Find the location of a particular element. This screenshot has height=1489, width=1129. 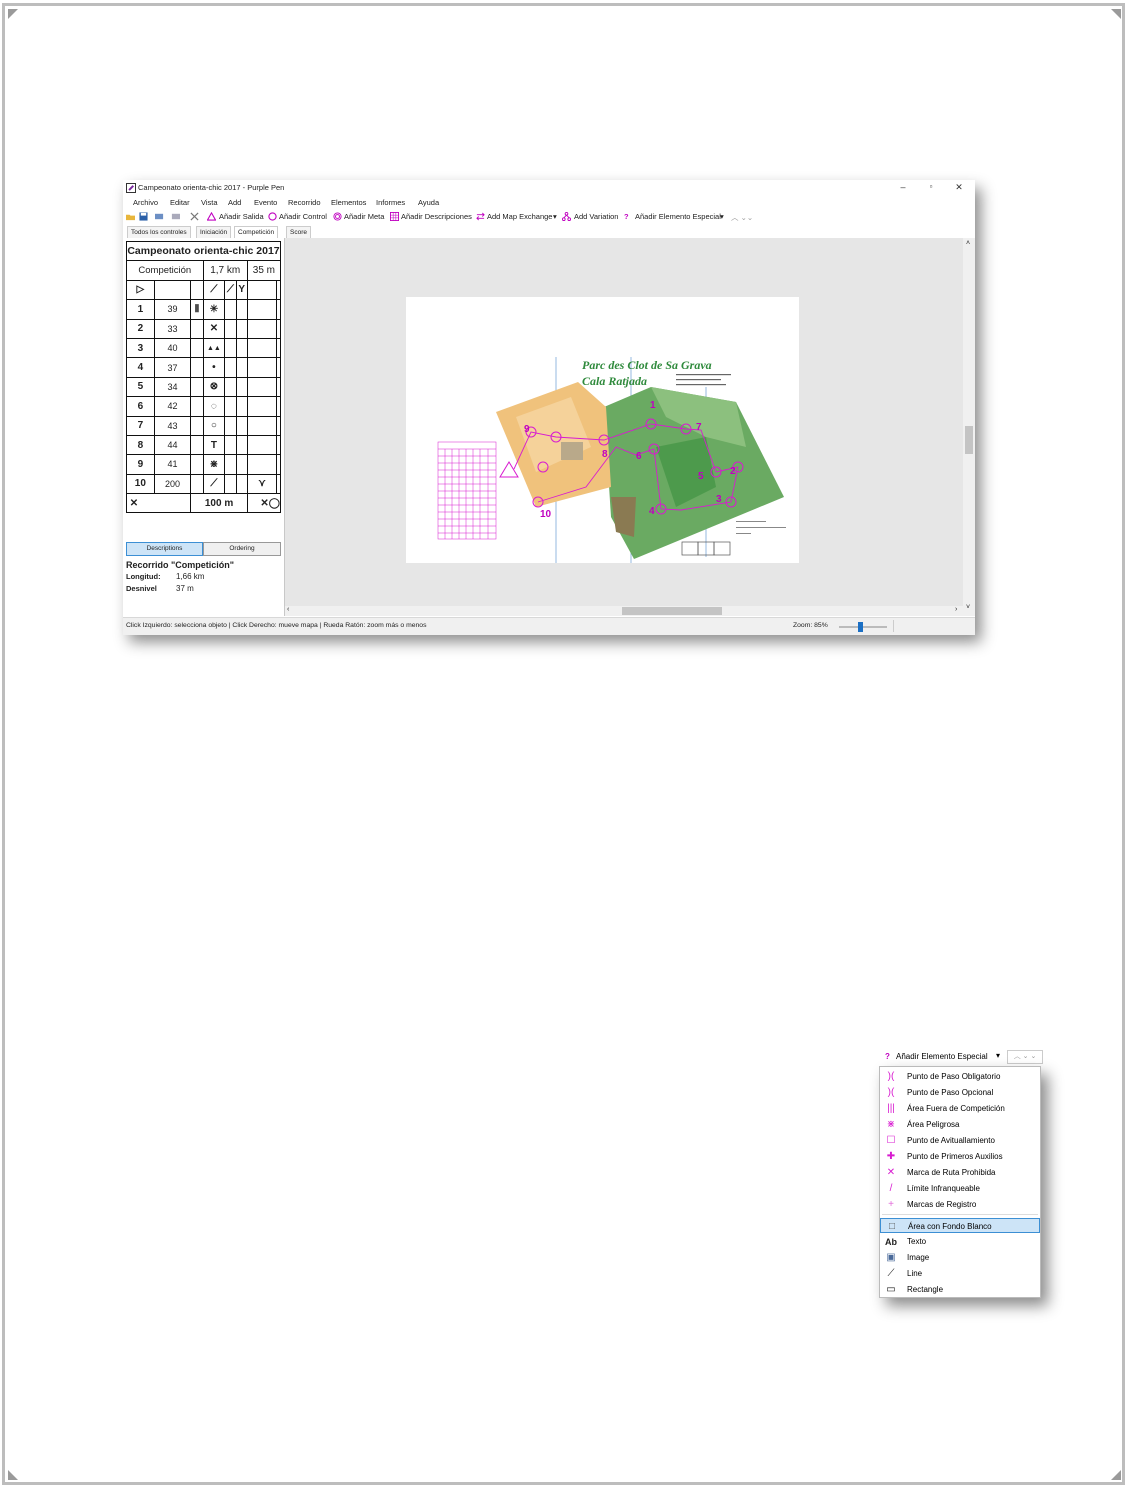

status-divider is located at coordinates (893, 626).